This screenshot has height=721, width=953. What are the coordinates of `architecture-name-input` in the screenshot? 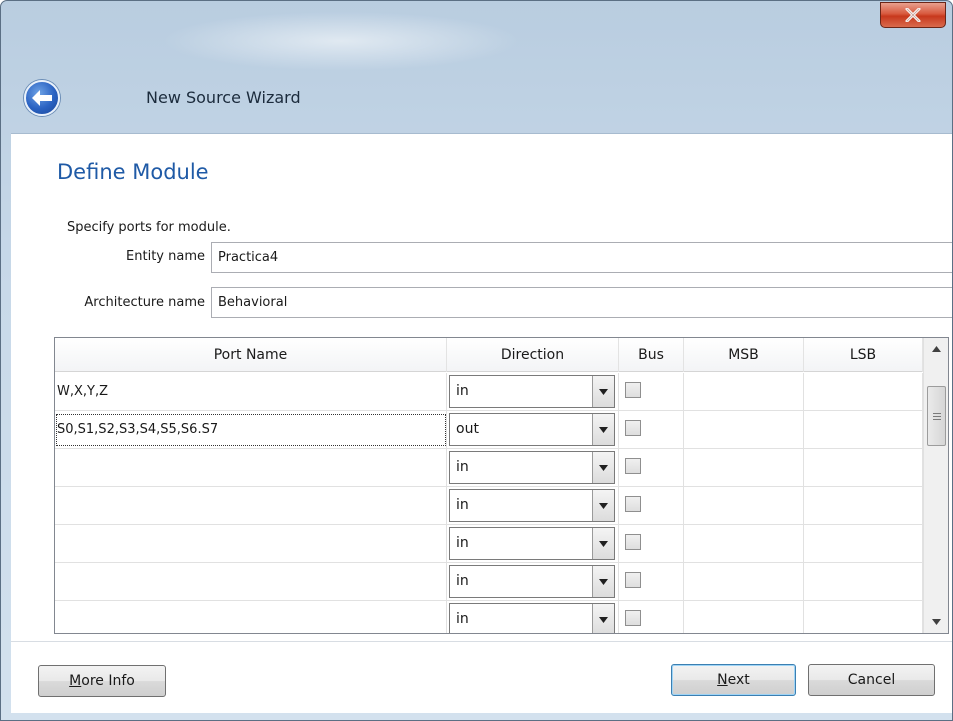 It's located at (581, 302).